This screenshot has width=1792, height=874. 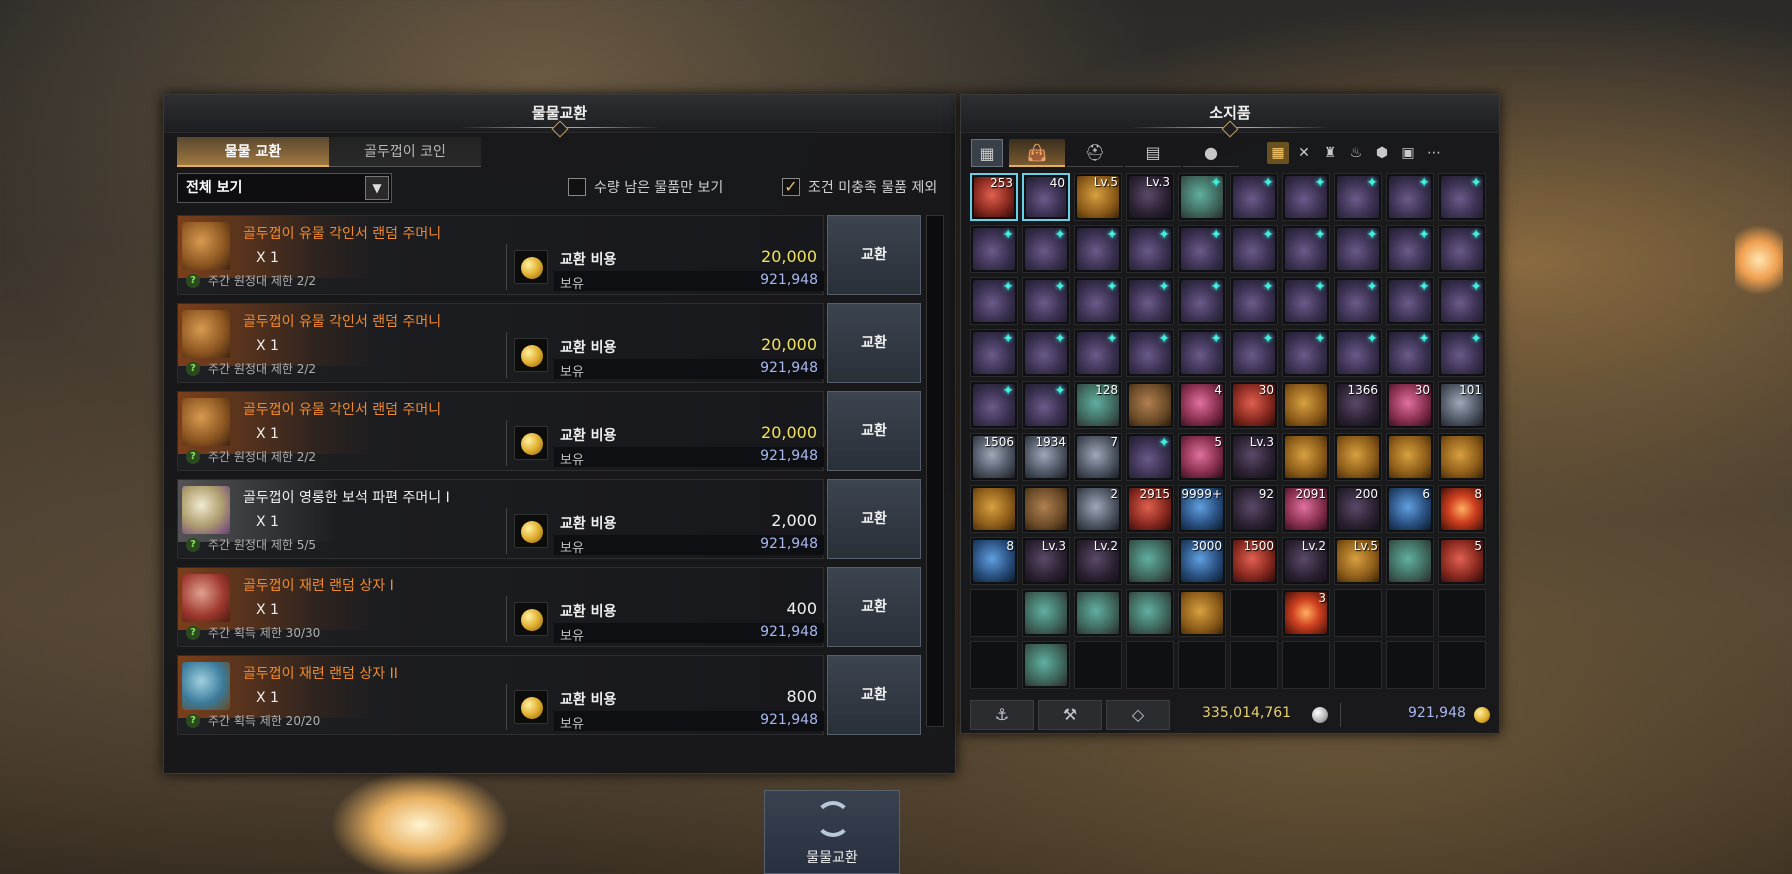 What do you see at coordinates (935, 471) in the screenshot?
I see `list-scrollbar` at bounding box center [935, 471].